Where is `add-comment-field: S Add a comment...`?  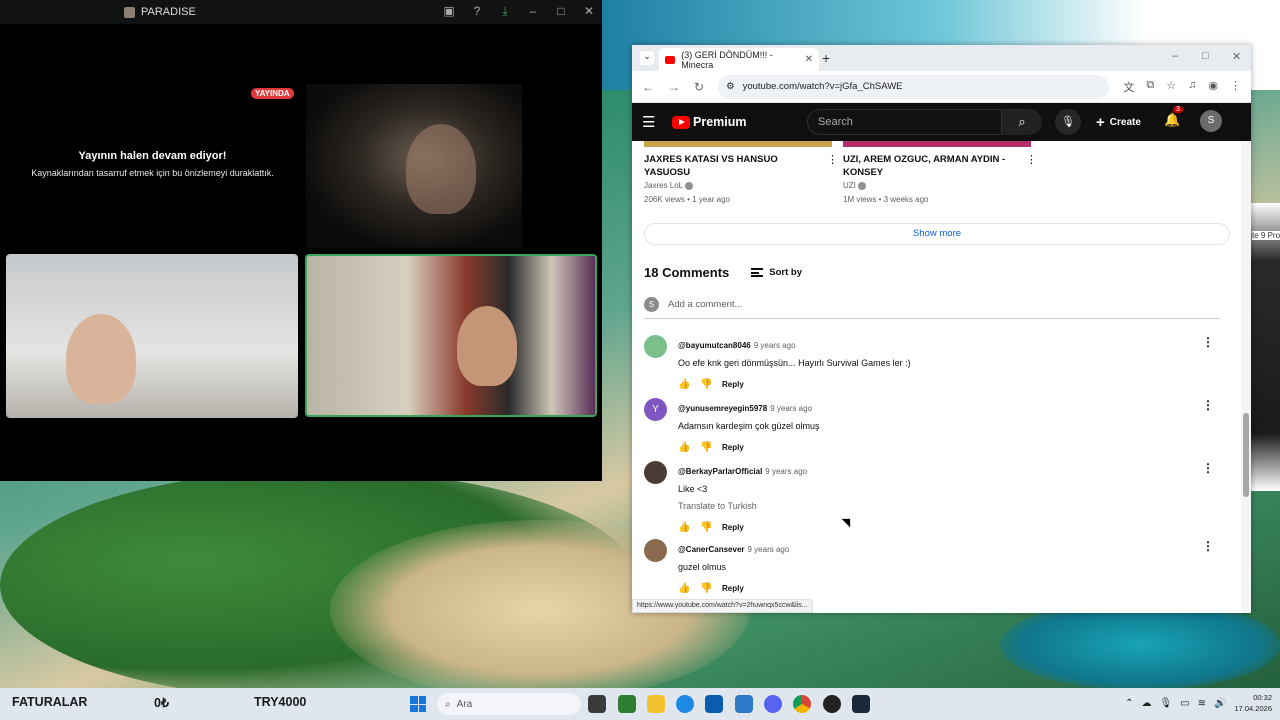
add-comment-field: S Add a comment... is located at coordinates (932, 308).